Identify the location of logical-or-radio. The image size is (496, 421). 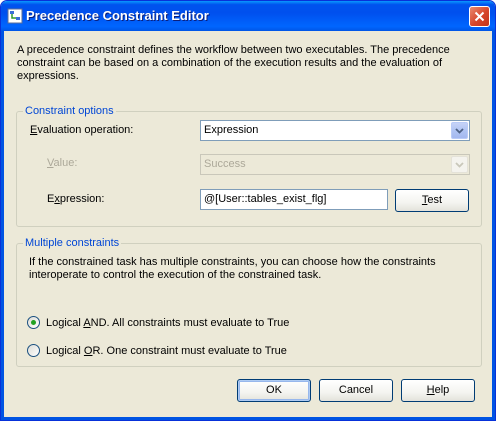
(33, 350).